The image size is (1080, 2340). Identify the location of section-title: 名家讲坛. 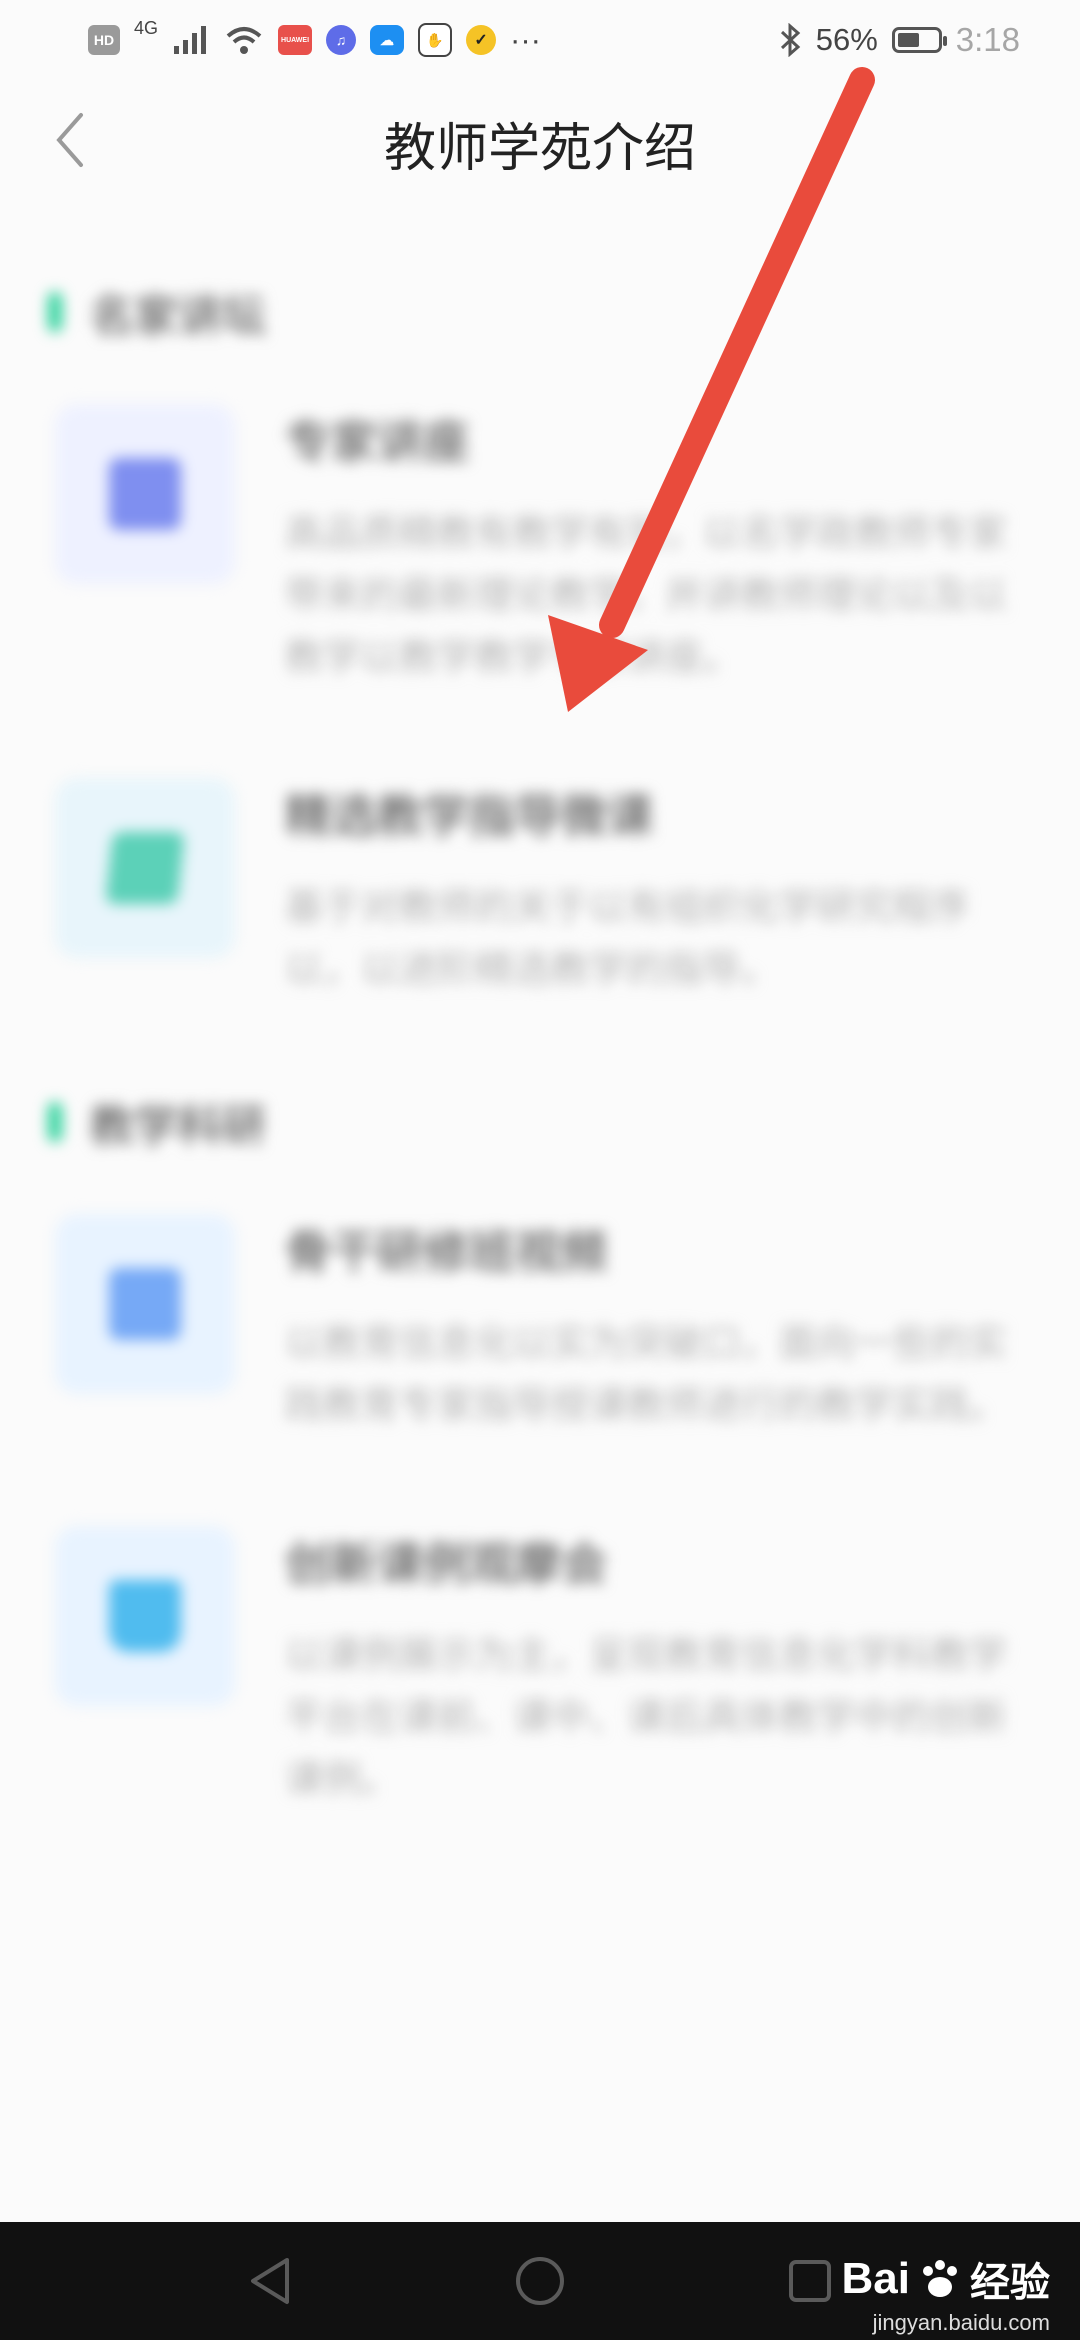
(178, 316).